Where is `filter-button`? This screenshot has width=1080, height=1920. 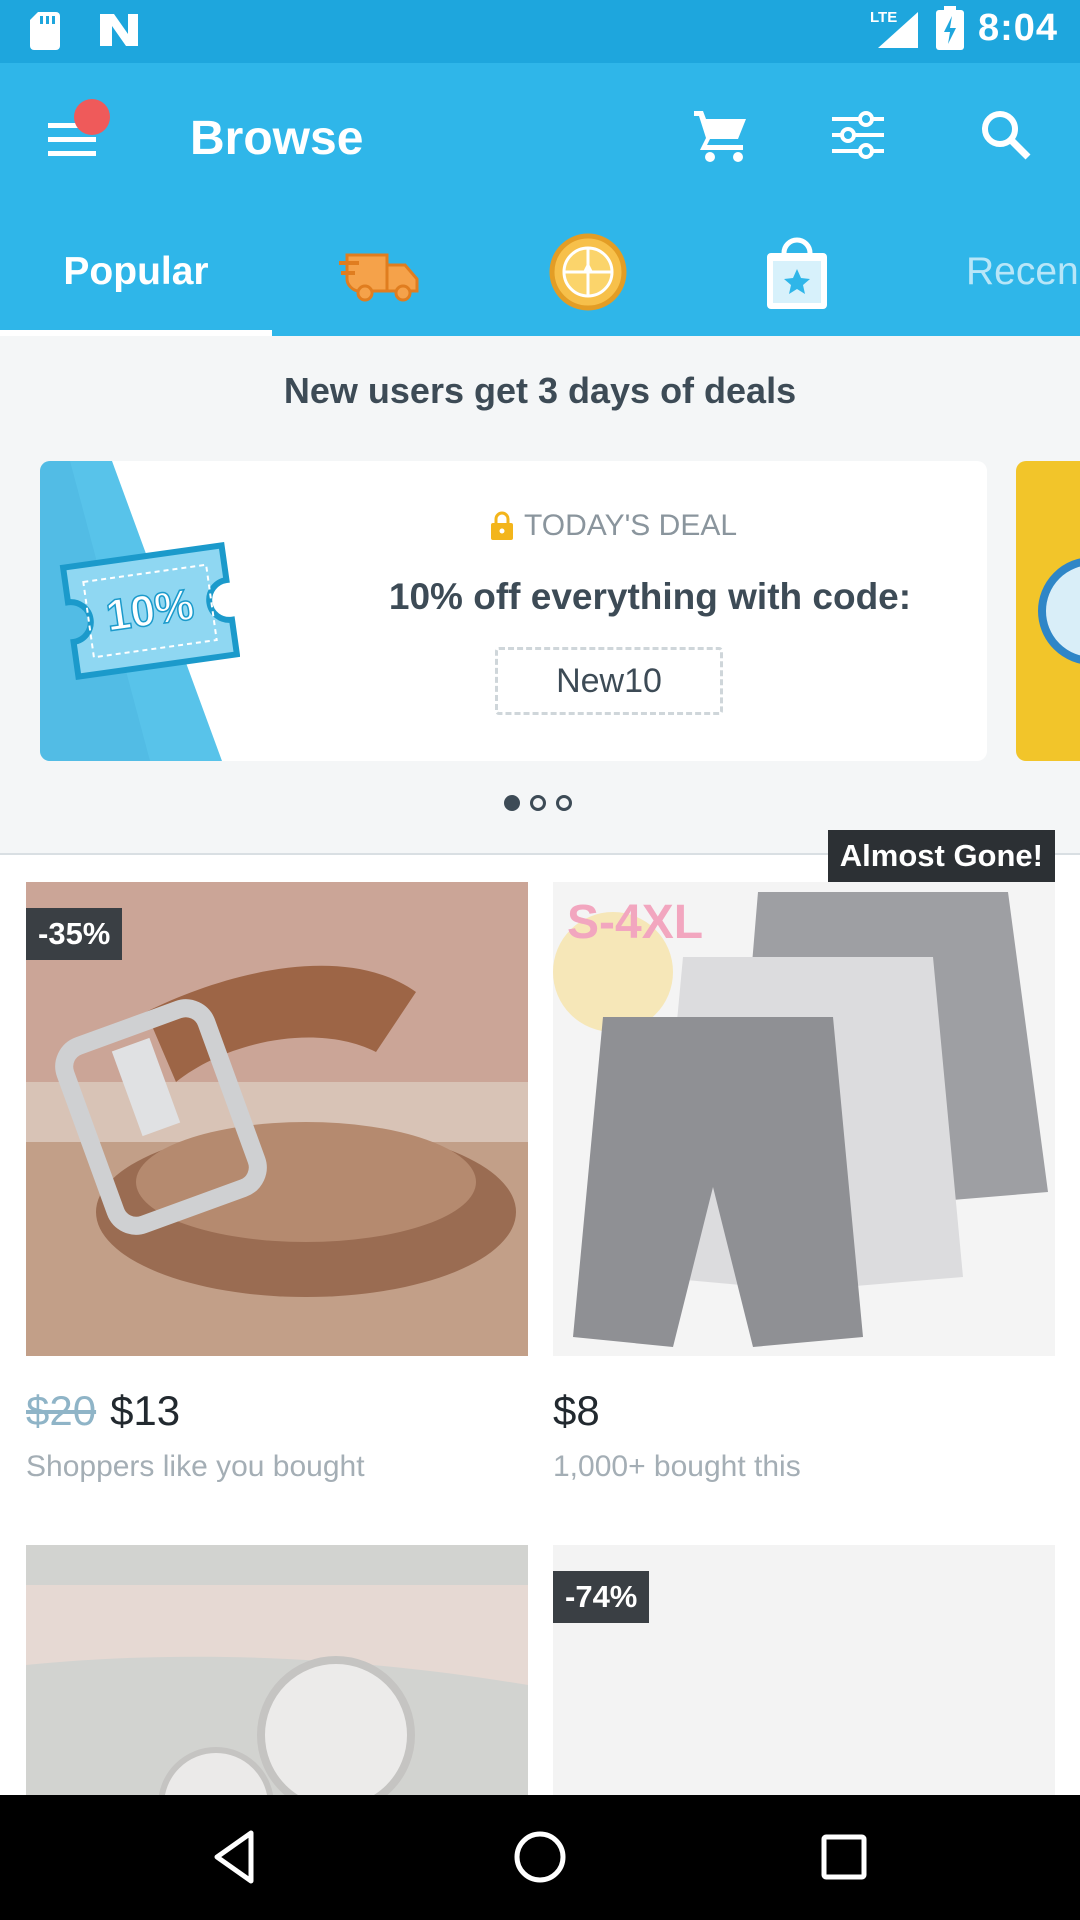
filter-button is located at coordinates (858, 135).